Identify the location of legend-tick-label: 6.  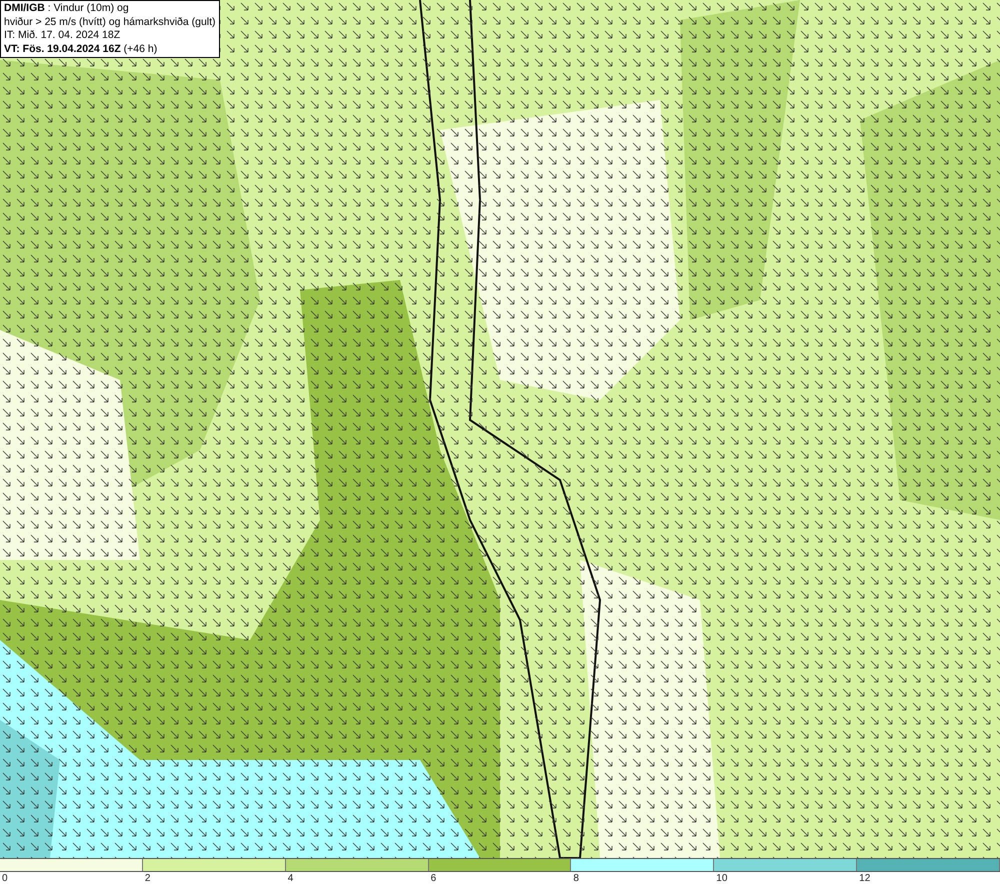
(433, 879).